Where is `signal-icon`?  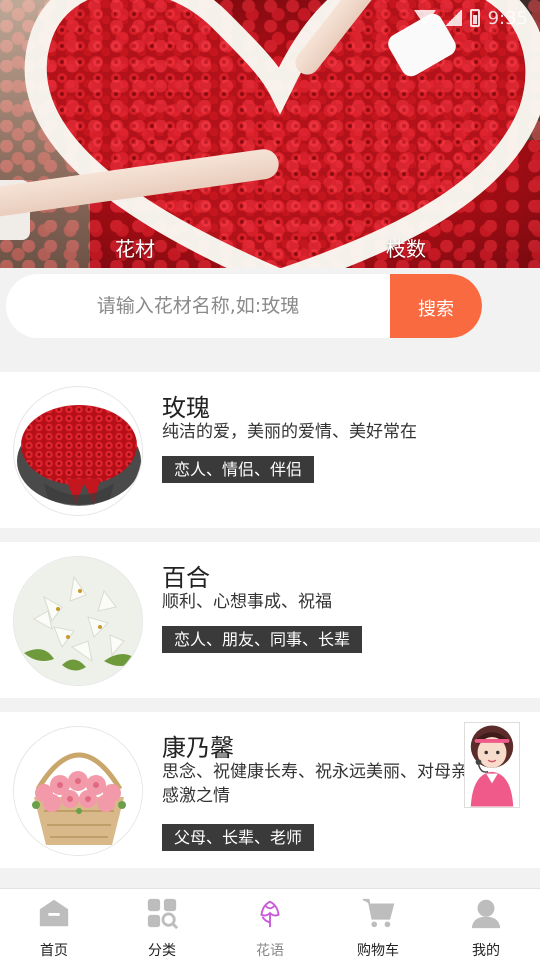
signal-icon is located at coordinates (452, 18).